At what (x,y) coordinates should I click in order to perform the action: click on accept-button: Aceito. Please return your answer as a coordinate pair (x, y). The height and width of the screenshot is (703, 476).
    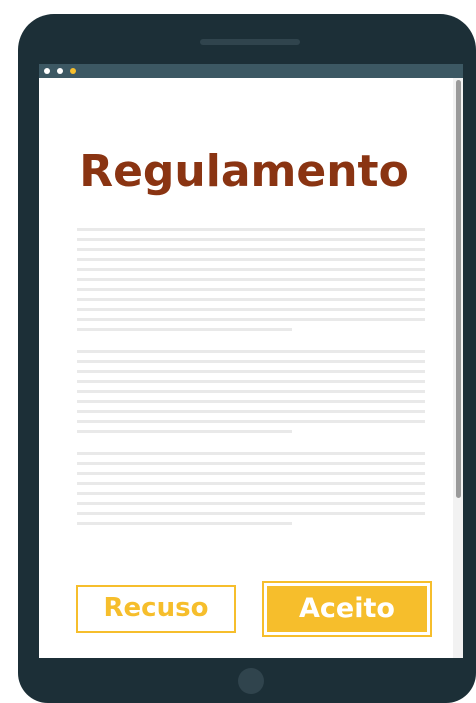
    Looking at the image, I should click on (347, 609).